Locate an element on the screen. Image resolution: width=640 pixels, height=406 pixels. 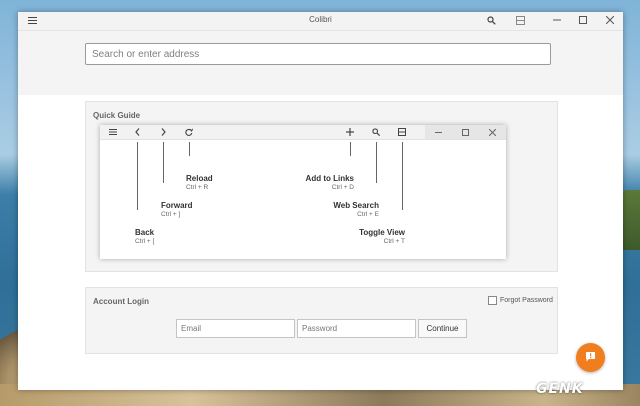
app-title: Colibri is located at coordinates (320, 19).